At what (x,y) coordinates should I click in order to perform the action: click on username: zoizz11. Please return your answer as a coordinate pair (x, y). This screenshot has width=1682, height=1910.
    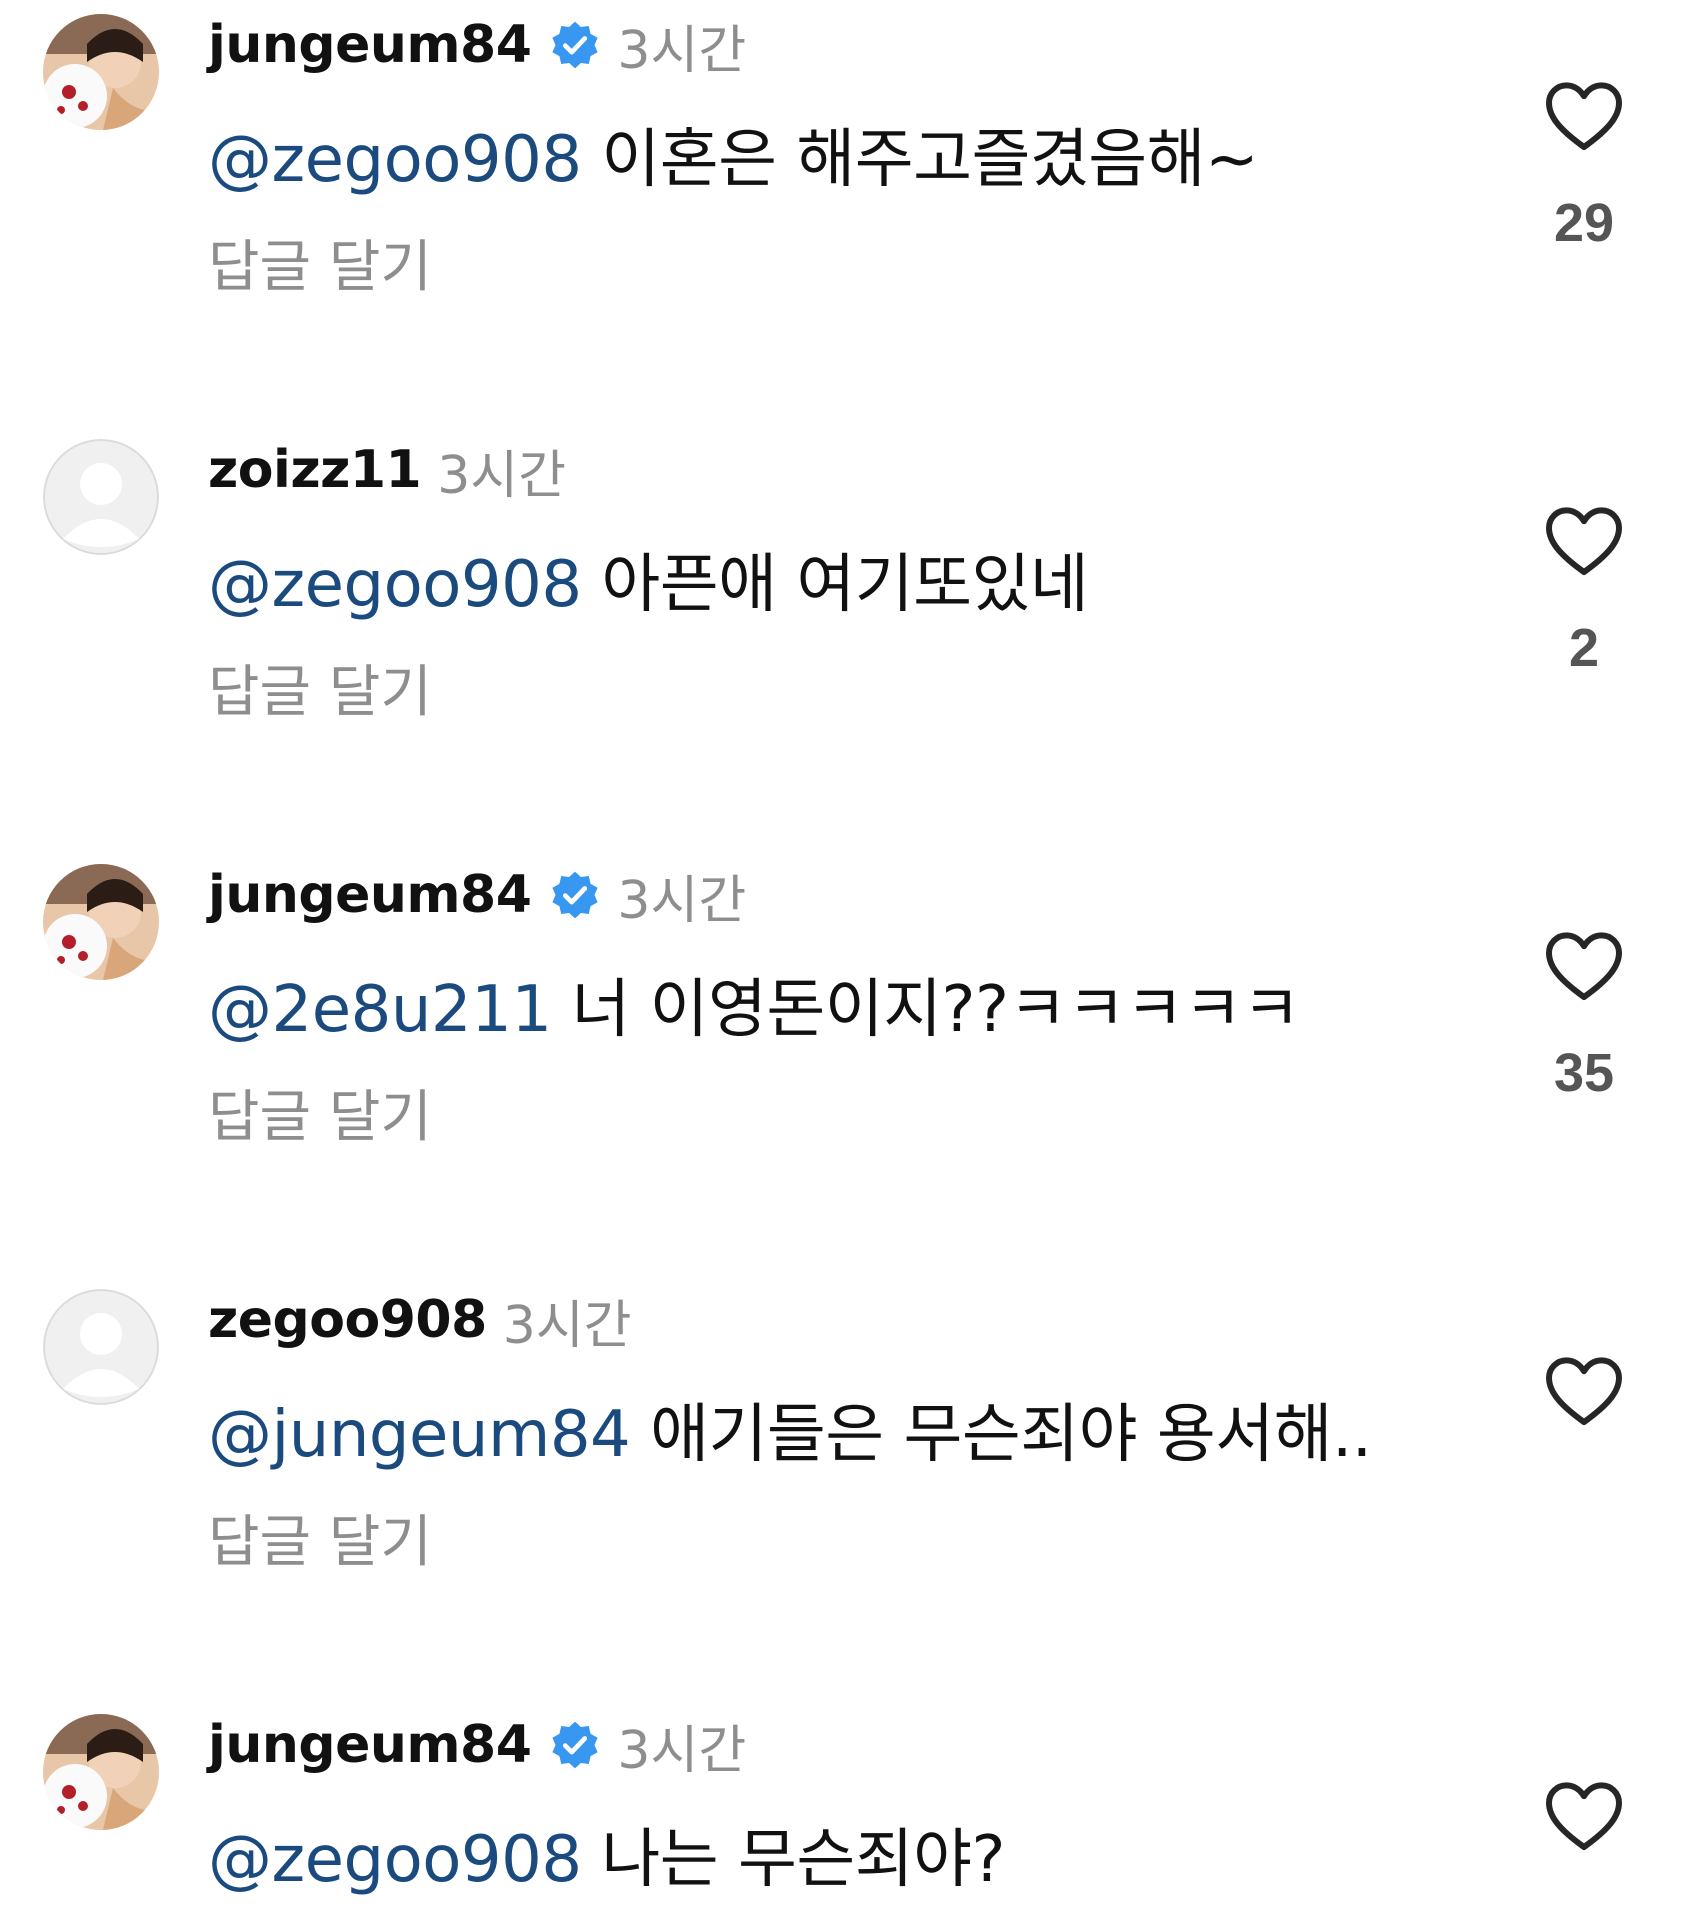
    Looking at the image, I should click on (315, 470).